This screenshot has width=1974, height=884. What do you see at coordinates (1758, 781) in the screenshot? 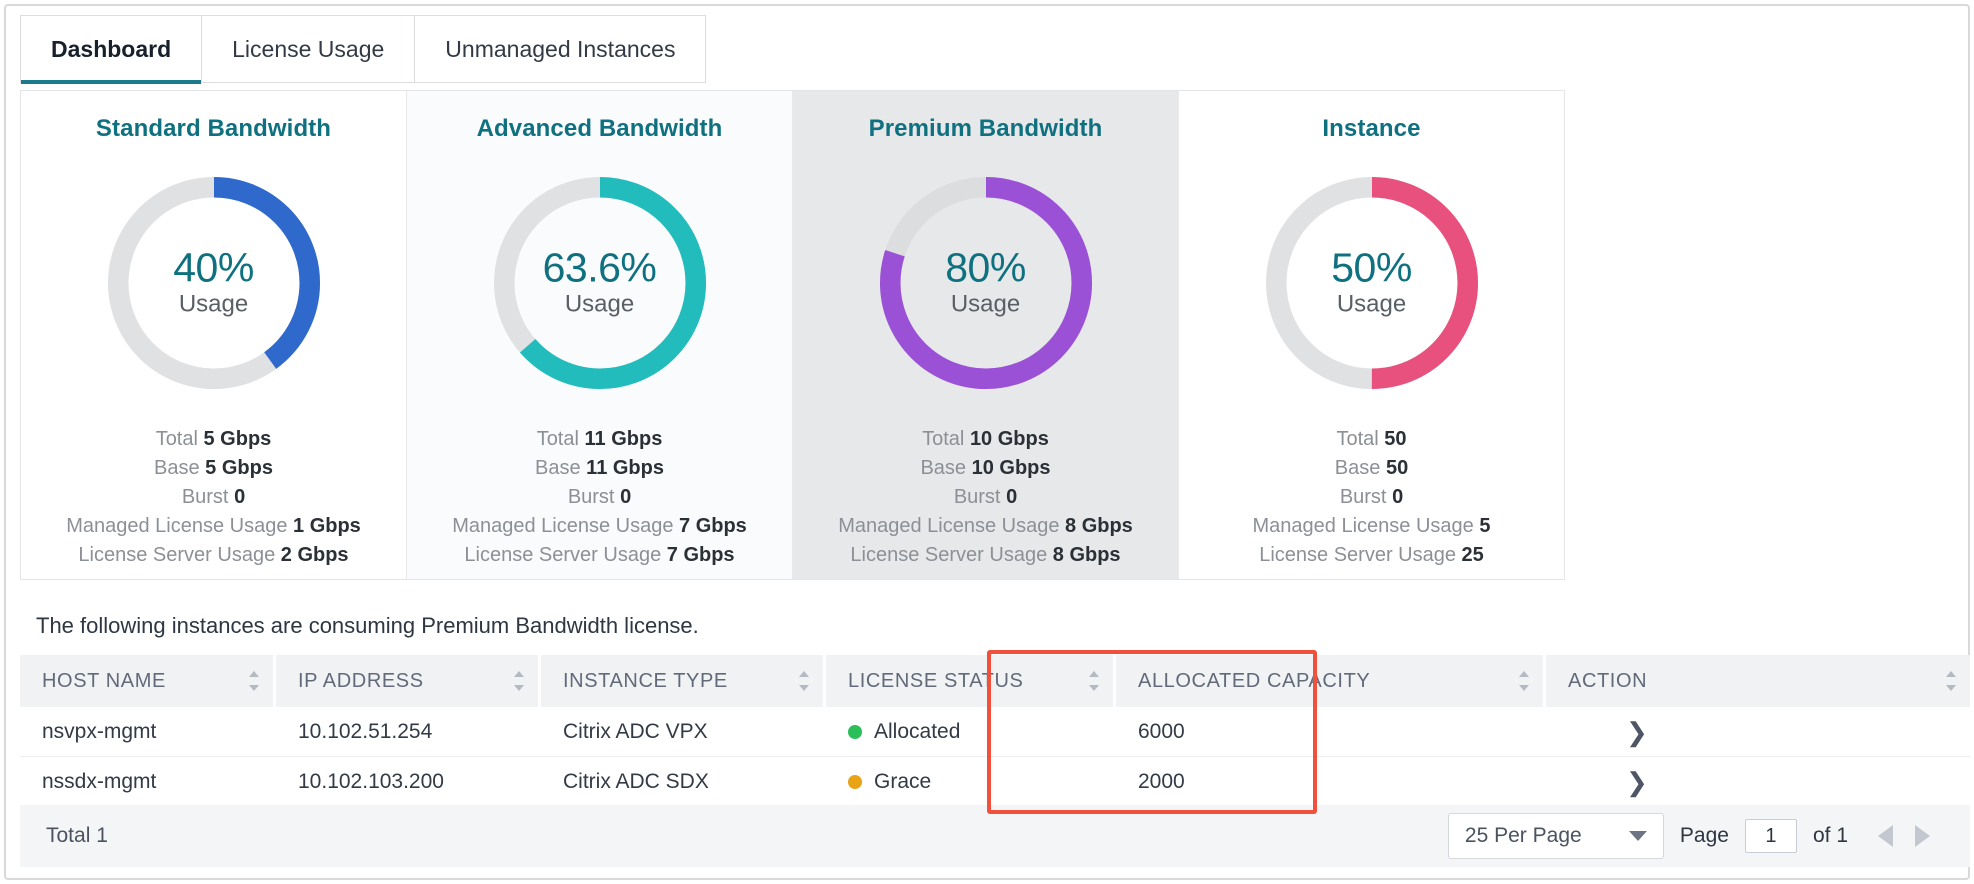
I see `cell-action: ❯` at bounding box center [1758, 781].